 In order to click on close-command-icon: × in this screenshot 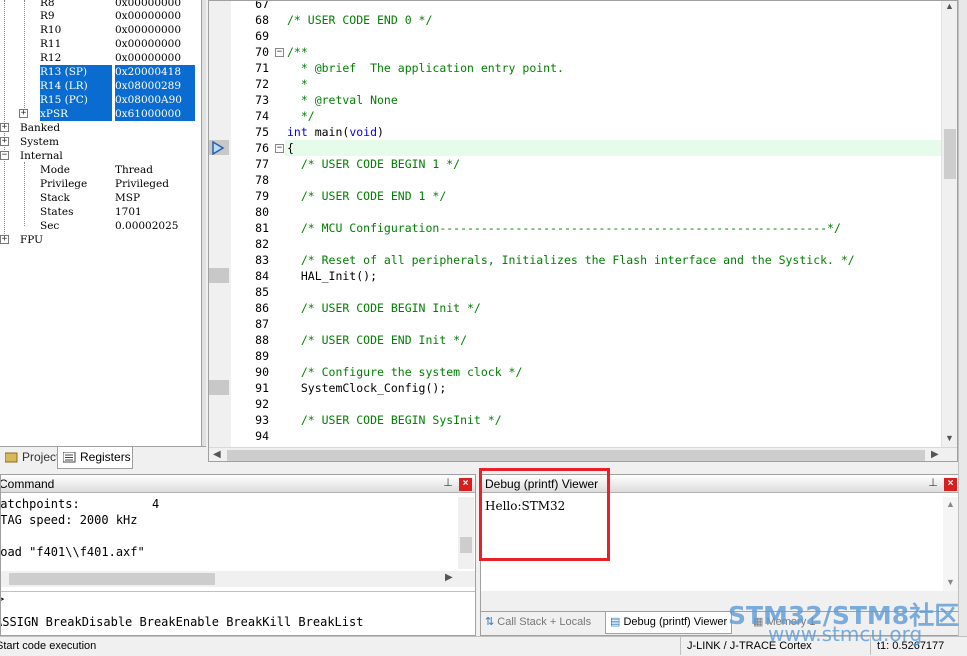, I will do `click(465, 484)`.